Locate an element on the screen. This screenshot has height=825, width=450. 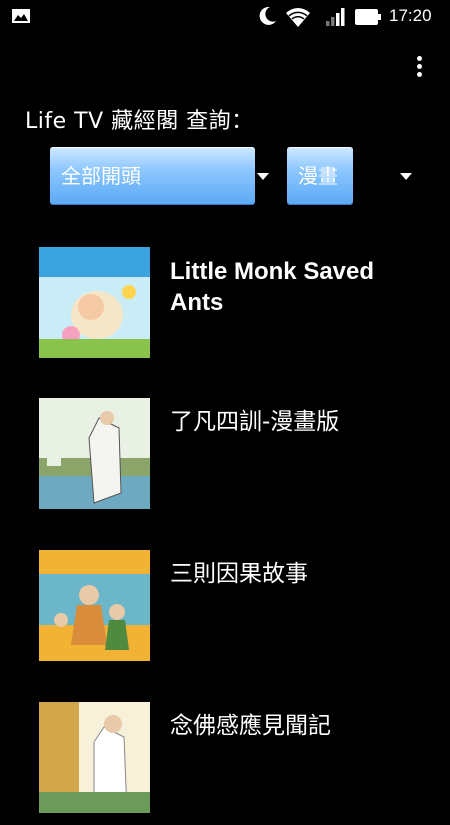
moon-icon is located at coordinates (267, 15).